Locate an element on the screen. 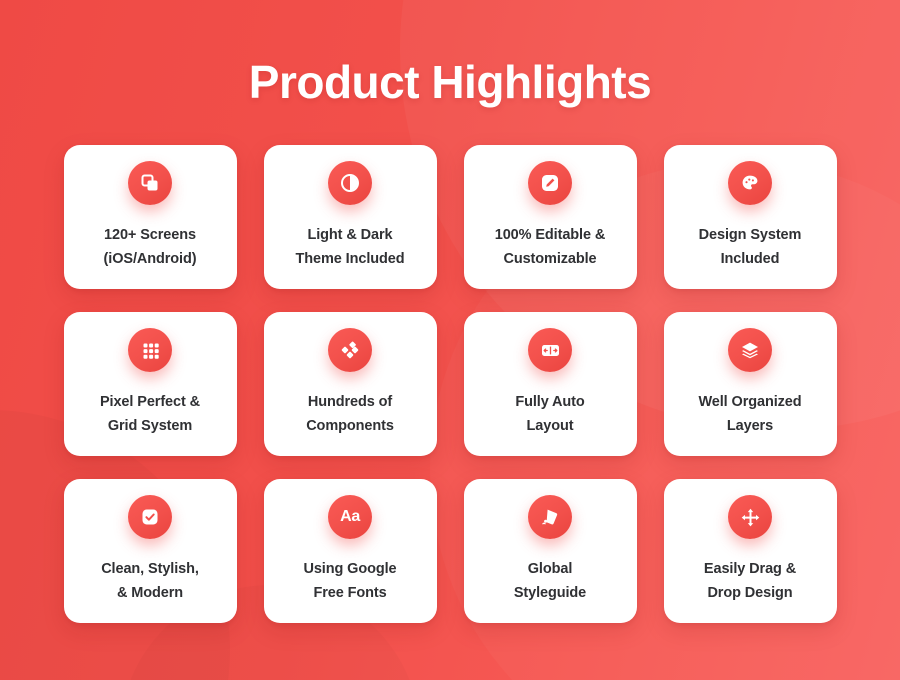 The height and width of the screenshot is (680, 900). highlight-card-label: Hundreds of Components is located at coordinates (350, 414).